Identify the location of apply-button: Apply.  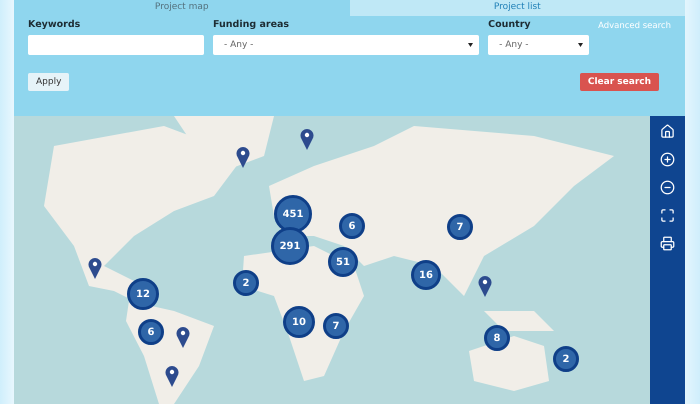
(49, 82).